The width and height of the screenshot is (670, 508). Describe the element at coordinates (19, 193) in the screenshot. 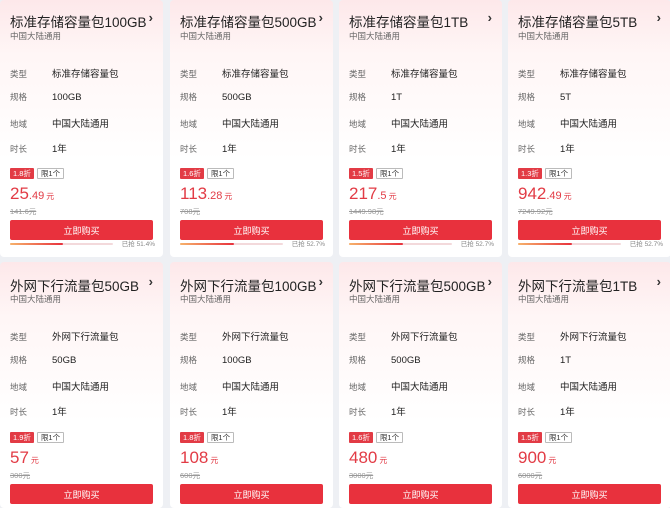

I see `price-integer: 25` at that location.